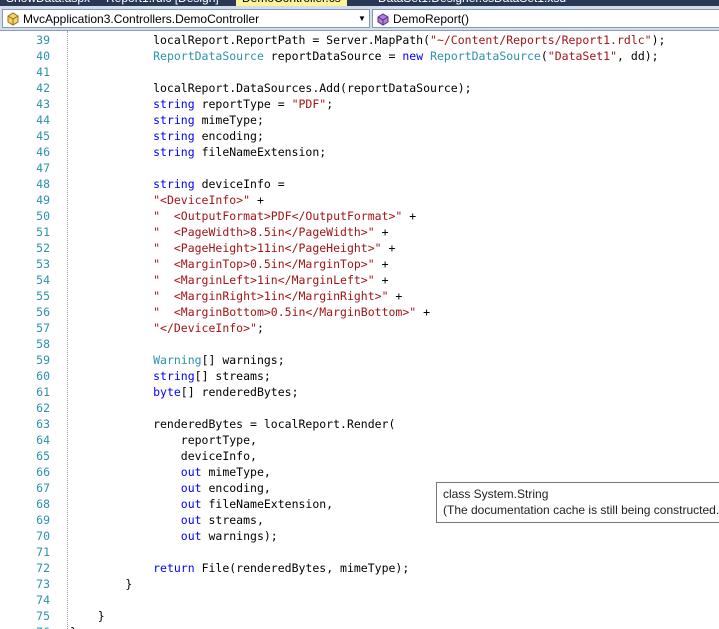 The image size is (719, 629). Describe the element at coordinates (174, 536) in the screenshot. I see `code-text: out warnings);` at that location.